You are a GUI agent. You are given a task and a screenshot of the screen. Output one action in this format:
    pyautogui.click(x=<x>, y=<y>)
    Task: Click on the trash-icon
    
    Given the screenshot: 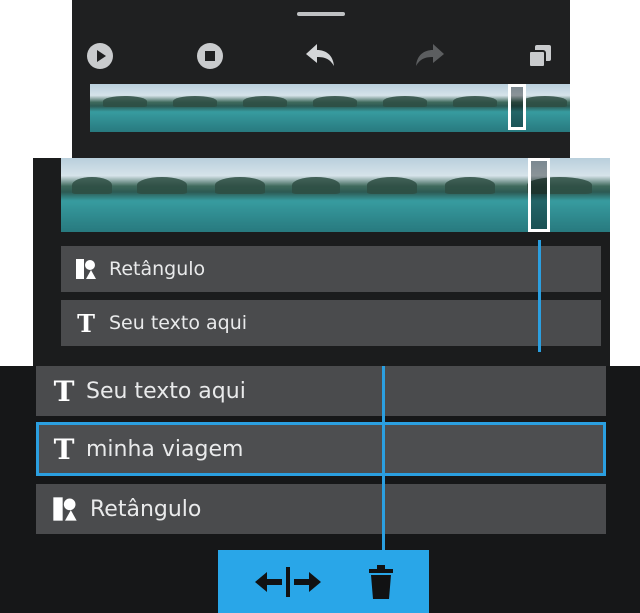 What is the action you would take?
    pyautogui.click(x=380, y=581)
    